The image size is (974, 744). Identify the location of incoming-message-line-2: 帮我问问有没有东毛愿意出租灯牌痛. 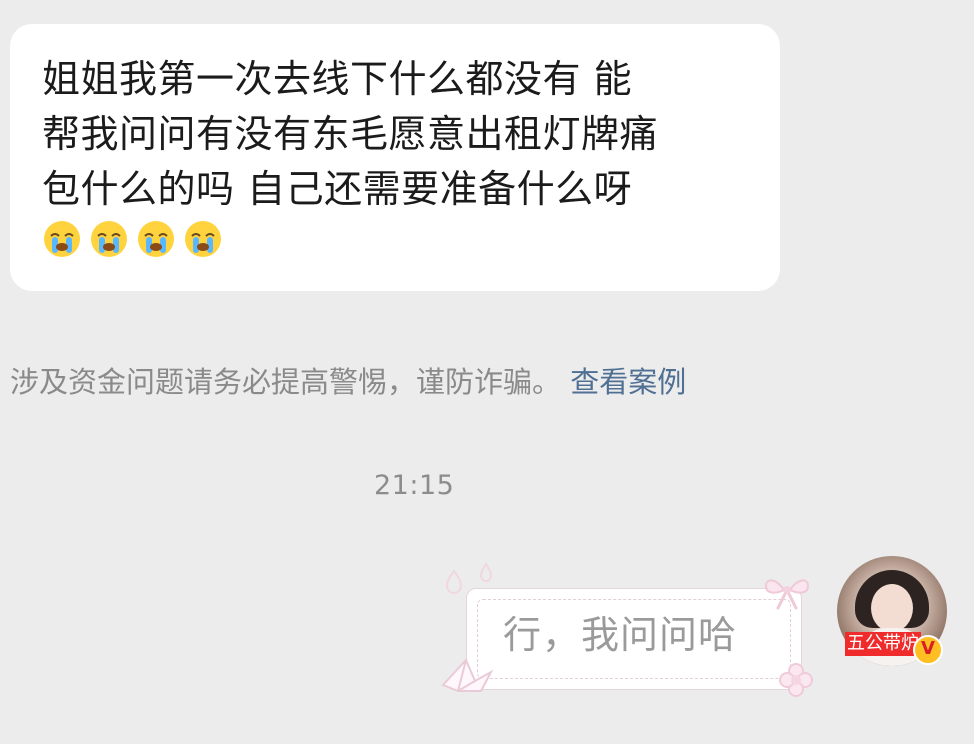
(350, 134).